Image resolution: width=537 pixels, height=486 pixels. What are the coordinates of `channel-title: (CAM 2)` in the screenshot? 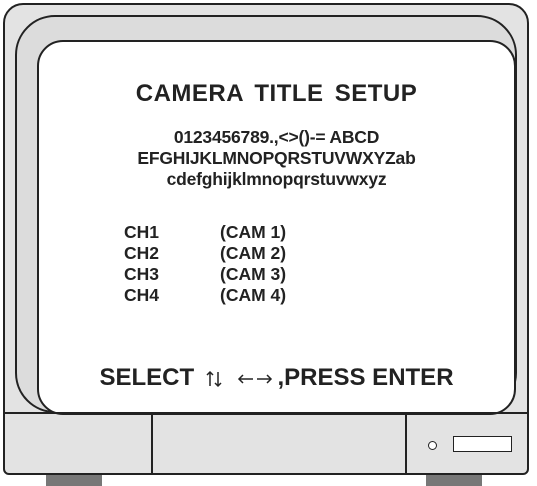 It's located at (253, 253).